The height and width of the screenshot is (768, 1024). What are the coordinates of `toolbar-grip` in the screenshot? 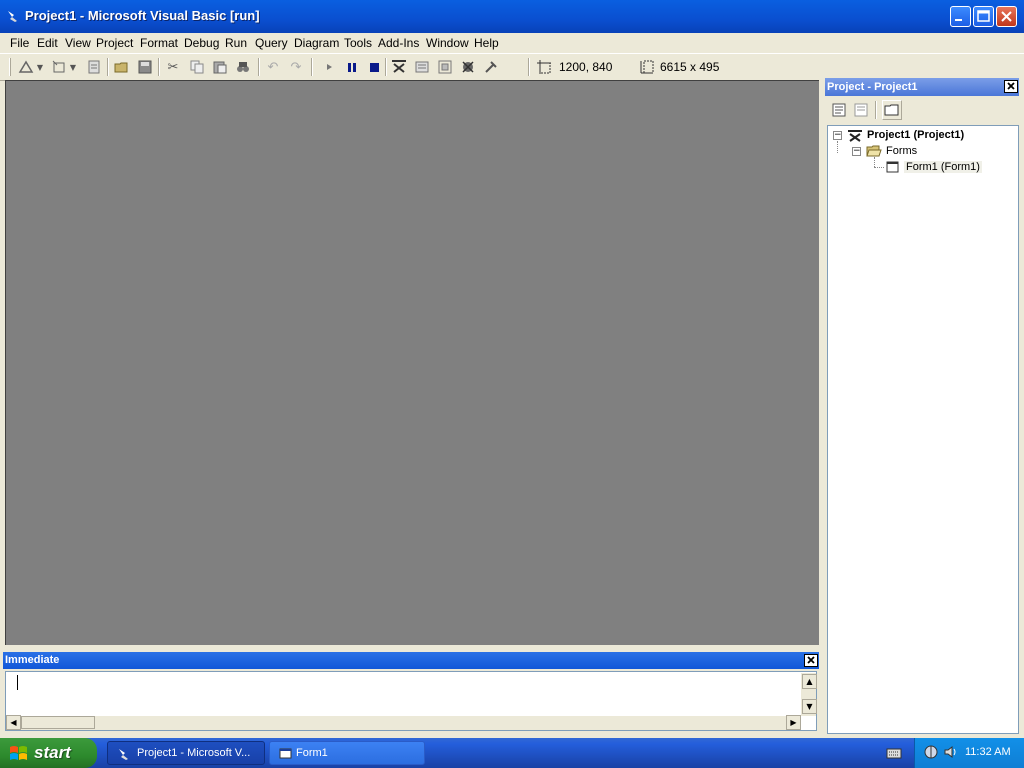 It's located at (10, 67).